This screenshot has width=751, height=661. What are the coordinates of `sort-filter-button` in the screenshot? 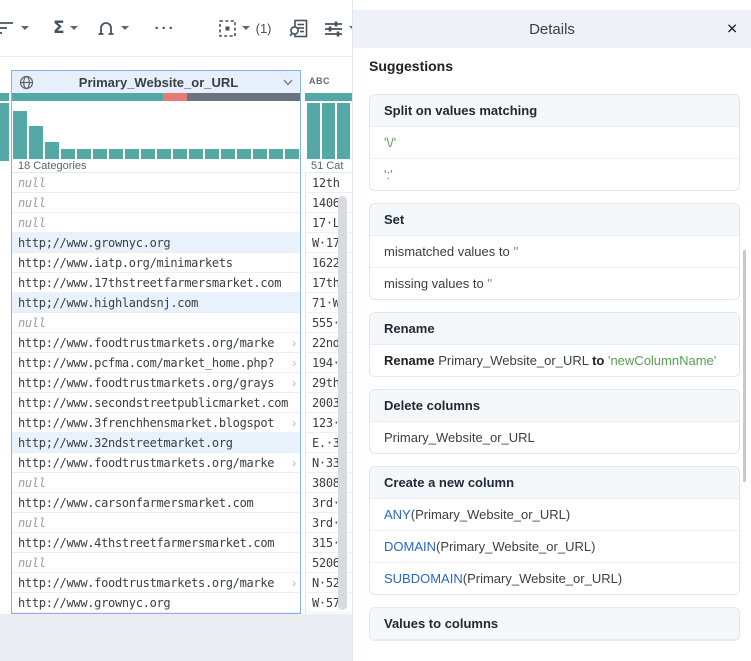 It's located at (14, 28).